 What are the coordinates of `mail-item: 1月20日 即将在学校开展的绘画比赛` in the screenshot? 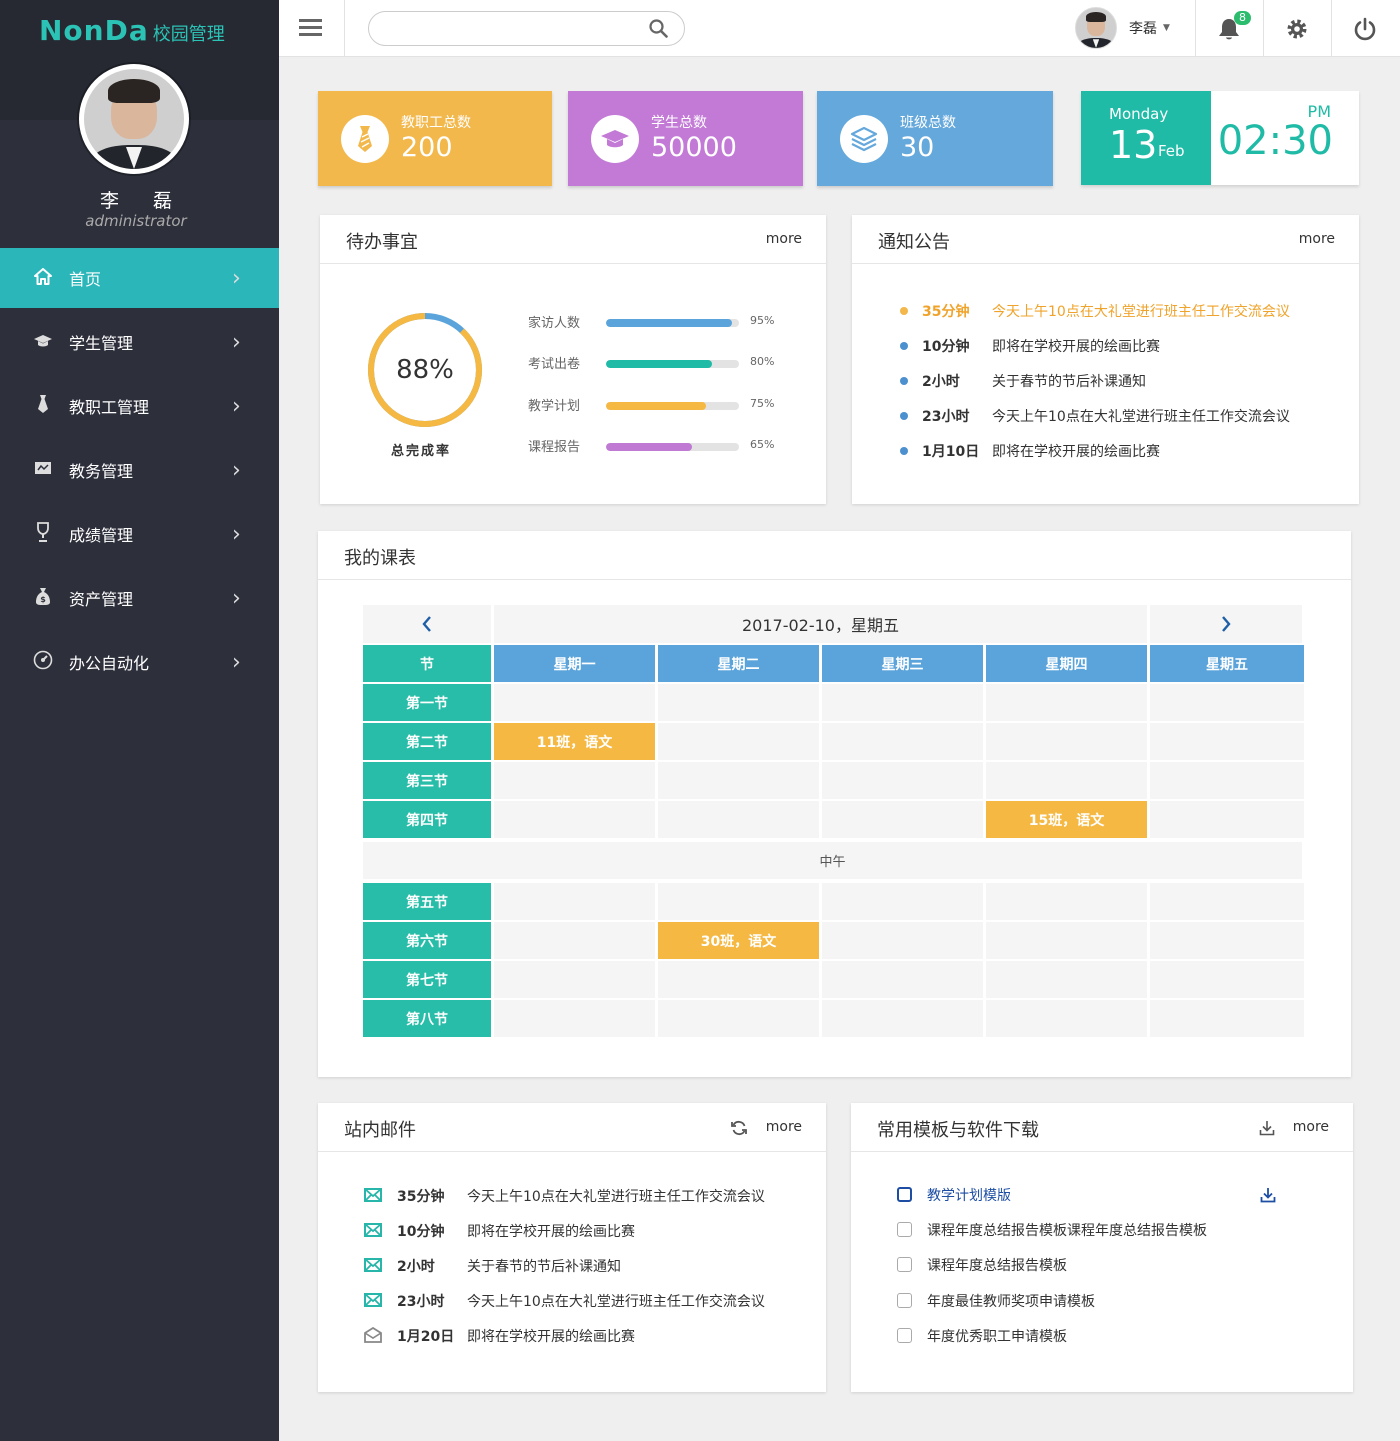 It's located at (574, 1336).